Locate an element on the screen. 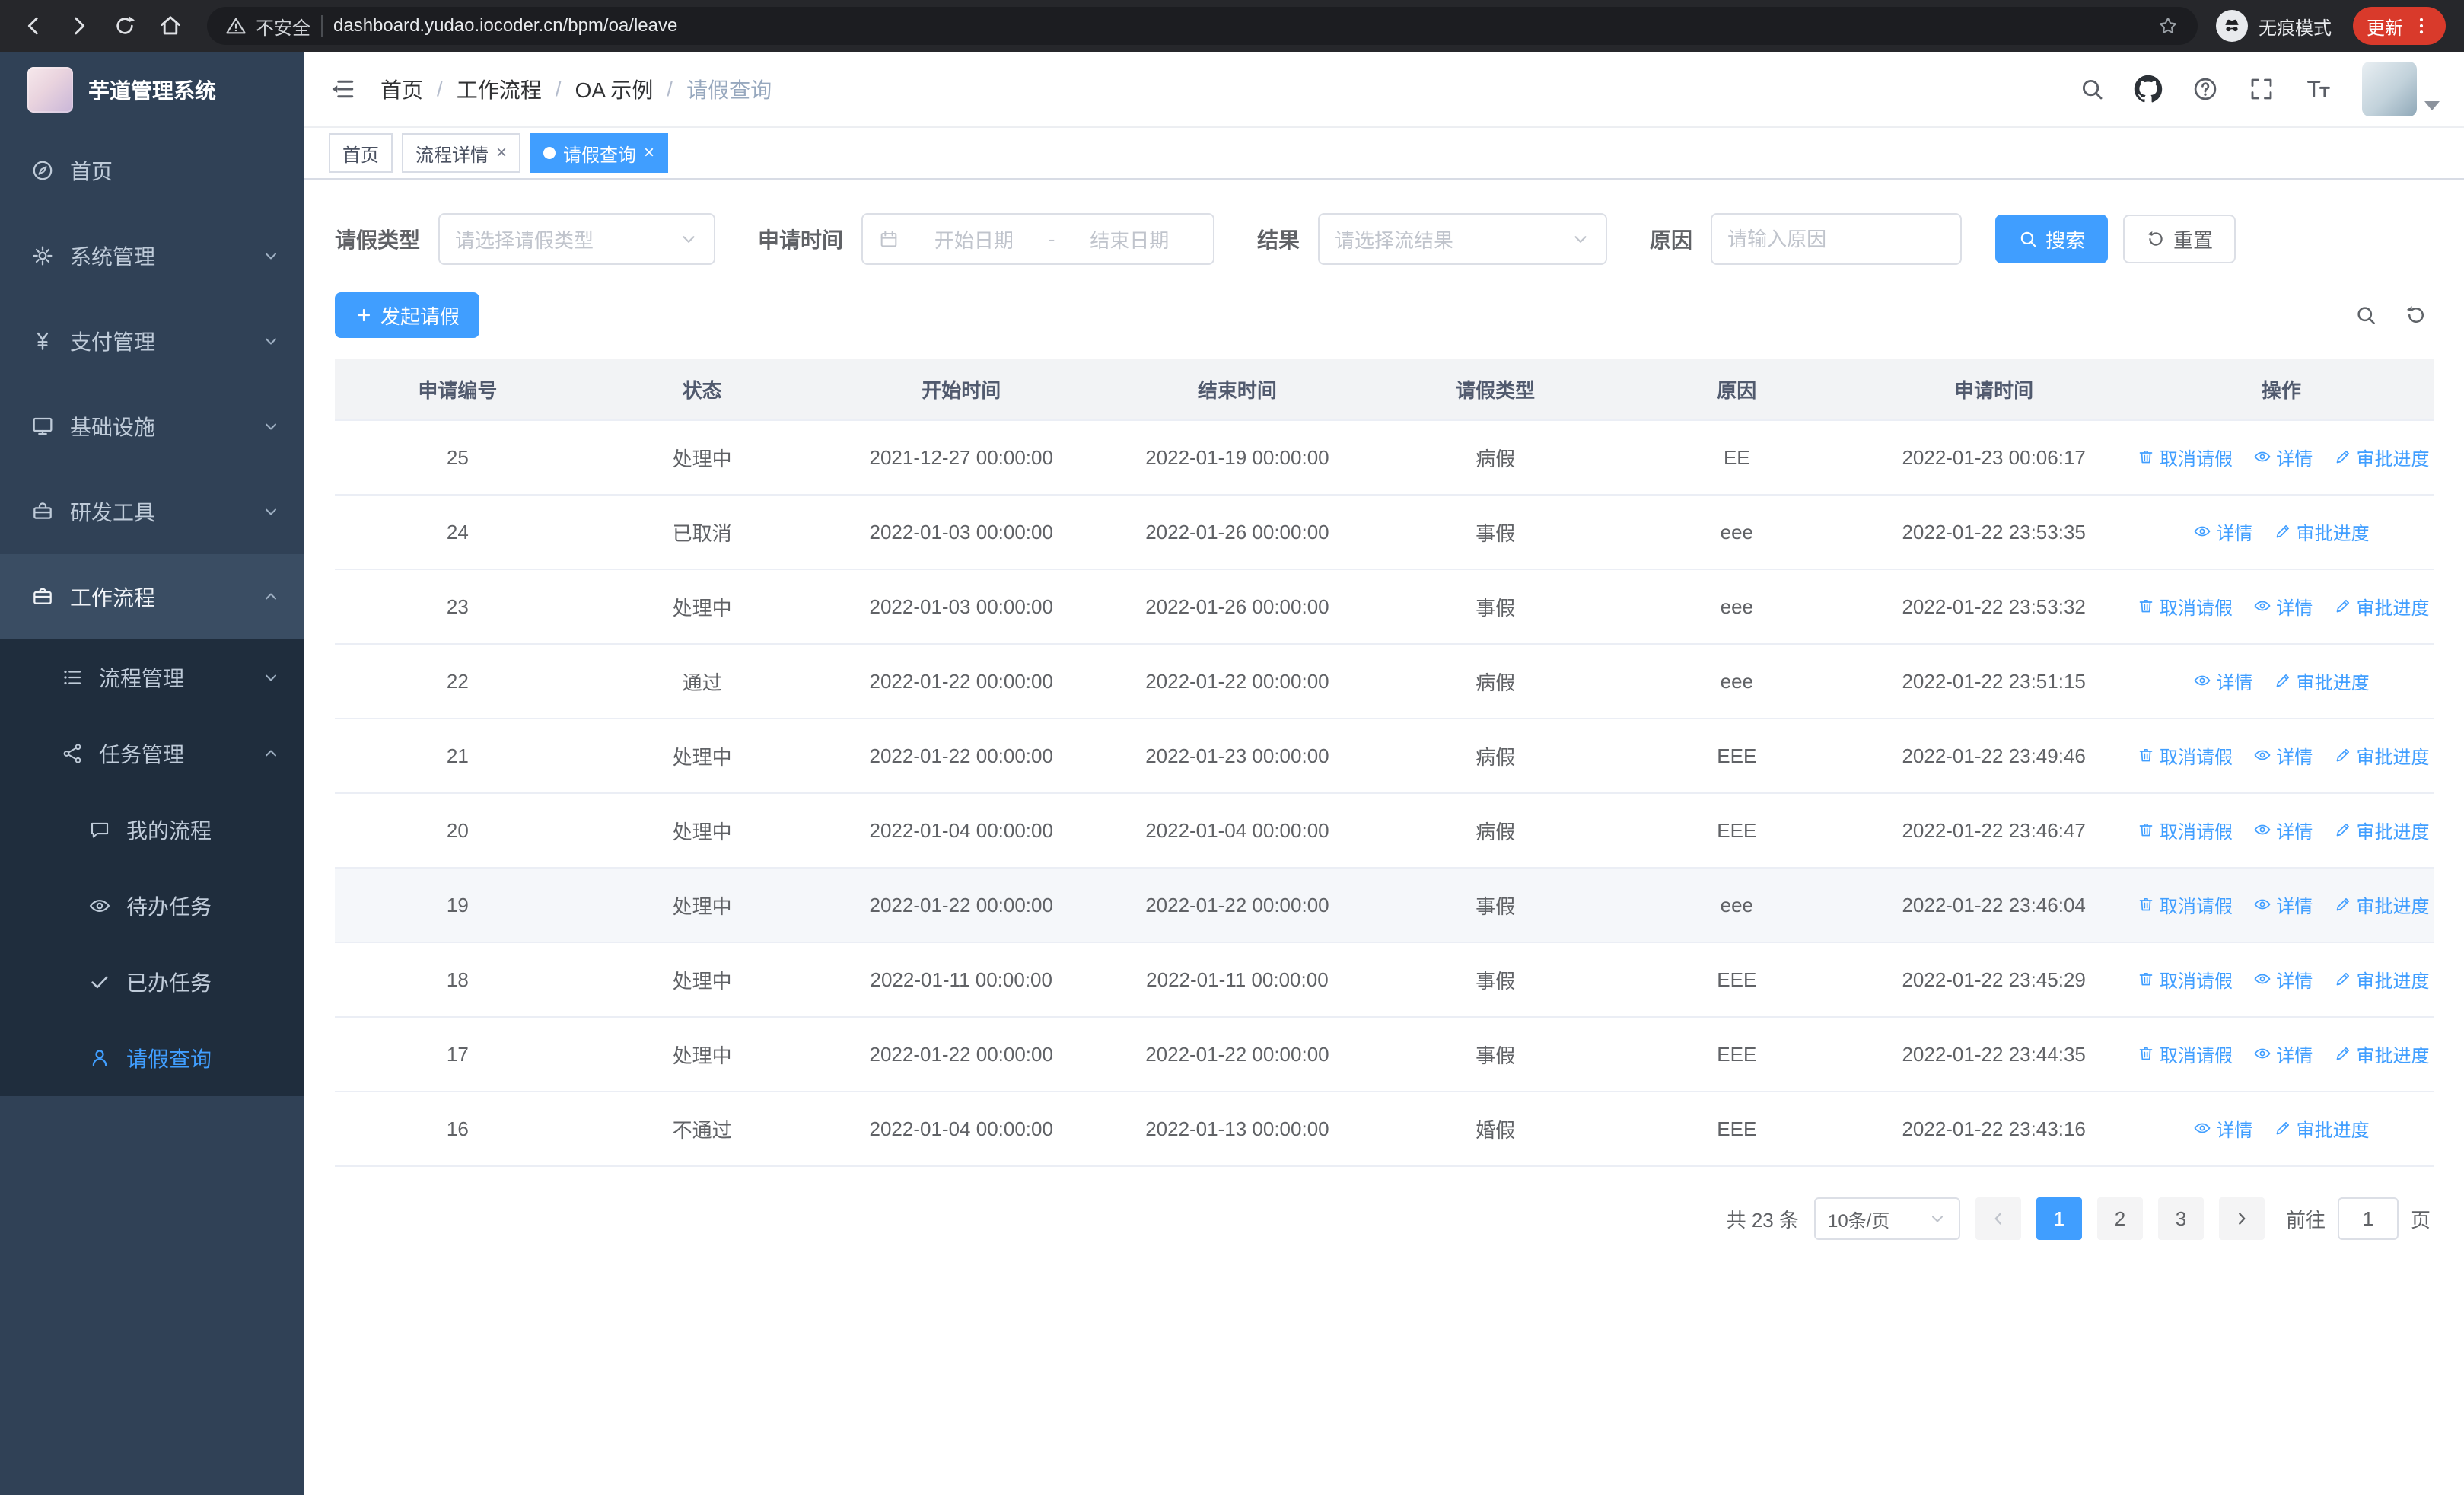 This screenshot has height=1495, width=2464. breadcrumb-home: 首页 is located at coordinates (401, 89).